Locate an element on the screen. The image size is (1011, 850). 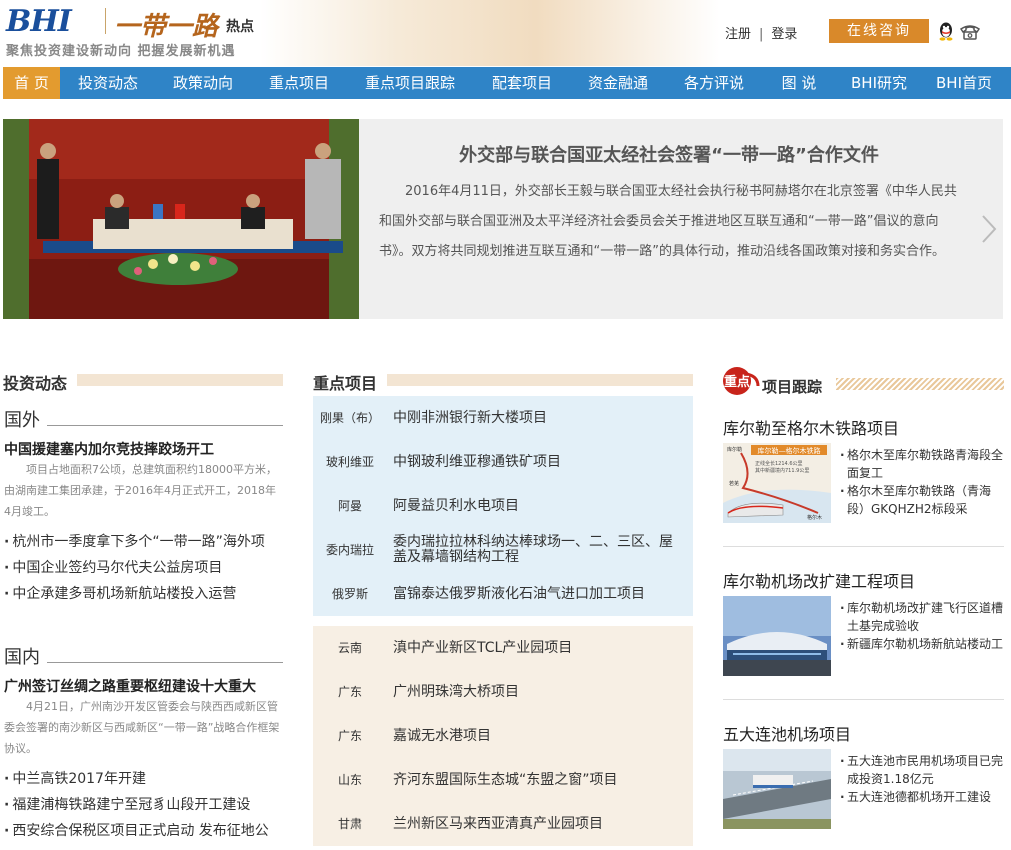
list-item: 中国企业签约马尔代夫公益房项目 is located at coordinates (144, 568).